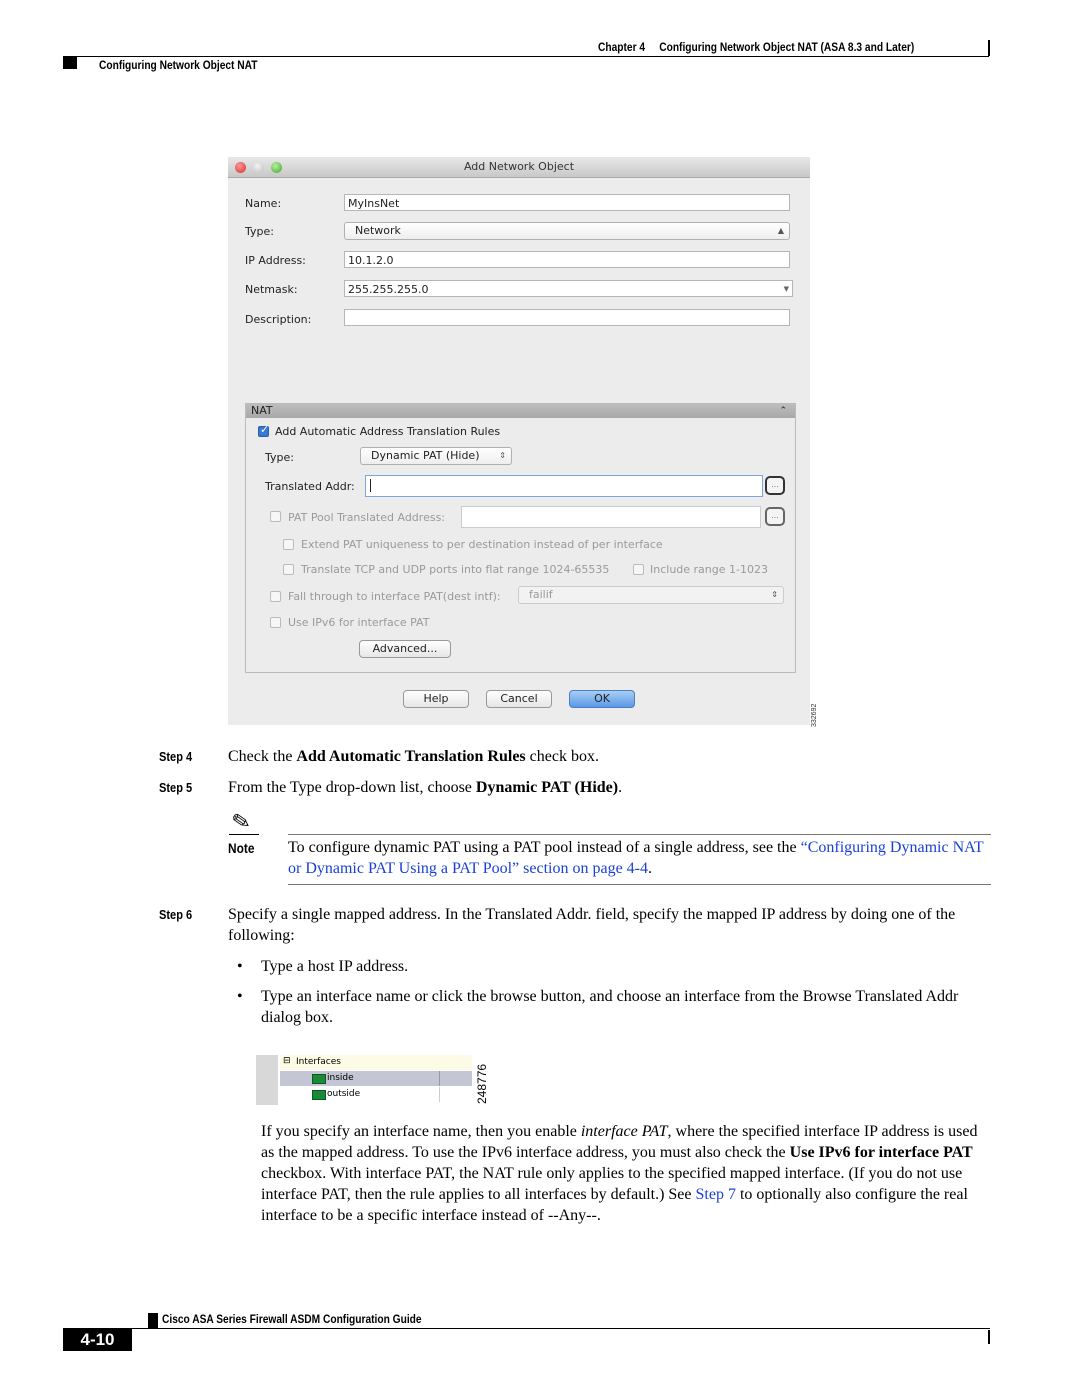 Image resolution: width=1080 pixels, height=1397 pixels. I want to click on use-ipv6-label: Use IPv6 for interface PAT, so click(359, 622).